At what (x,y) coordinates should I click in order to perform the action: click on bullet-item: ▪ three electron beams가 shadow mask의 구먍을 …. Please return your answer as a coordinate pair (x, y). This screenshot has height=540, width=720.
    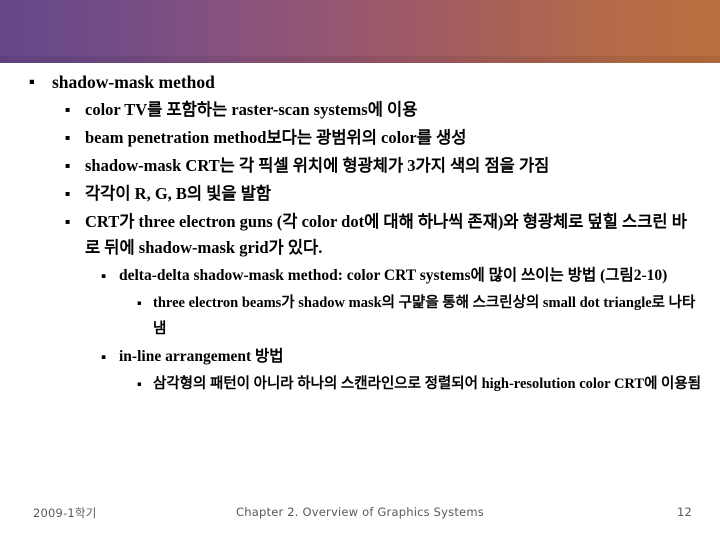
    Looking at the image, I should click on (360, 316).